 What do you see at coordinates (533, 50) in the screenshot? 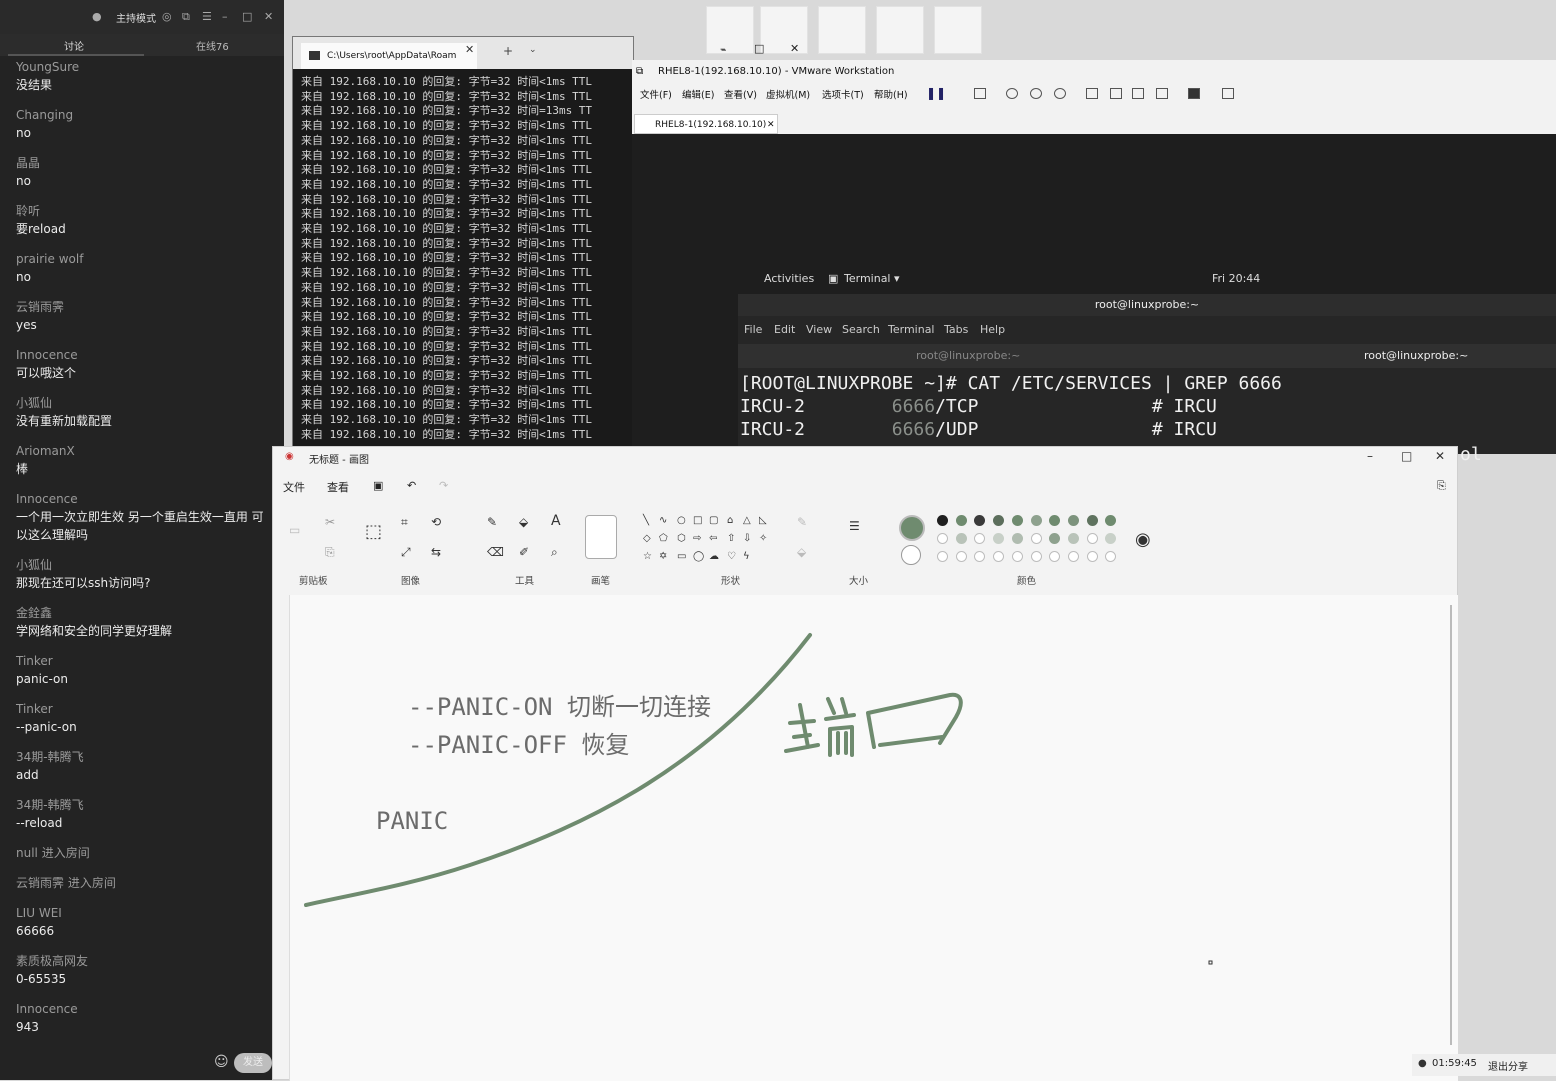
I see `chevron-down-icon: ⌄` at bounding box center [533, 50].